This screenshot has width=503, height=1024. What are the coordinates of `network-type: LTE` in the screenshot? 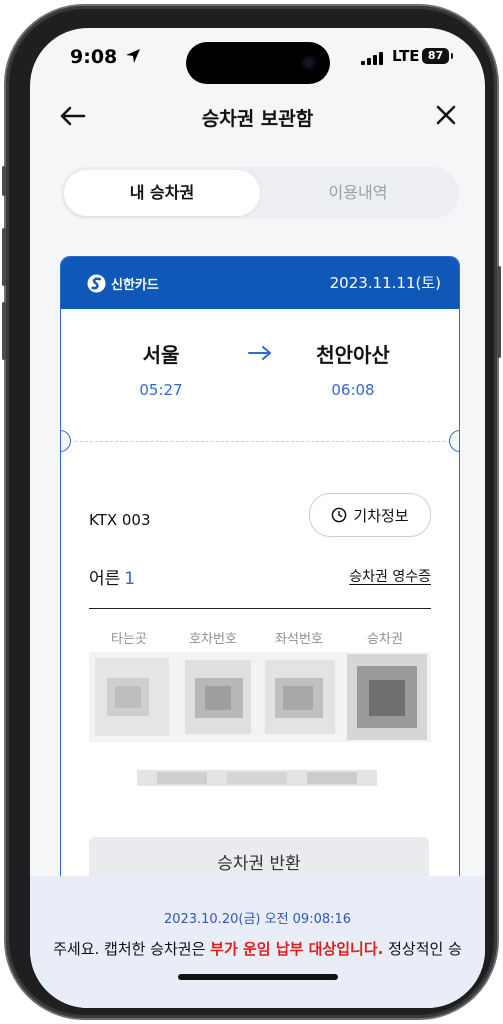 It's located at (406, 56).